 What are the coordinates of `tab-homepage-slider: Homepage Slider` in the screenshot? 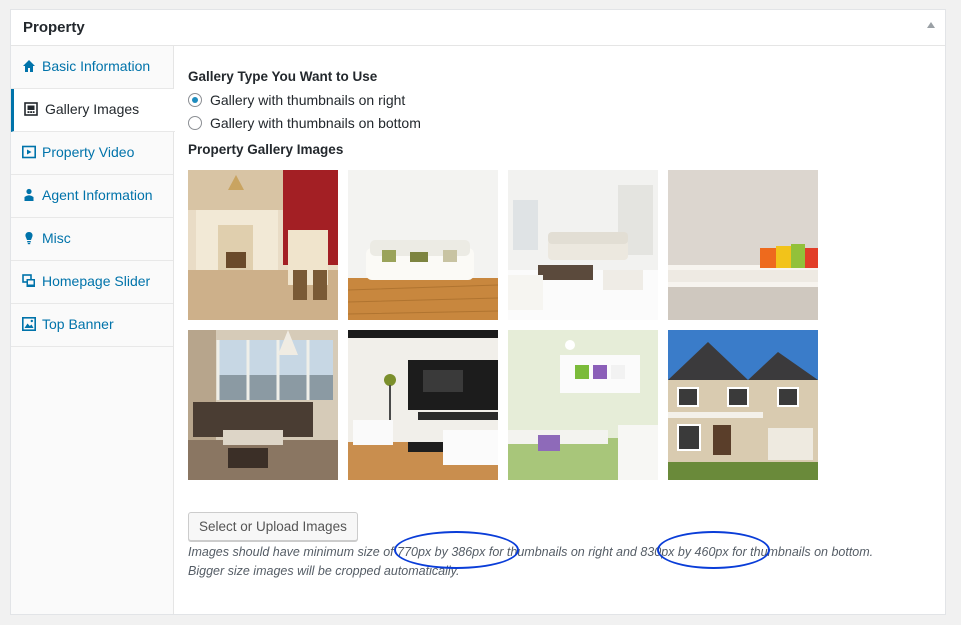 It's located at (92, 282).